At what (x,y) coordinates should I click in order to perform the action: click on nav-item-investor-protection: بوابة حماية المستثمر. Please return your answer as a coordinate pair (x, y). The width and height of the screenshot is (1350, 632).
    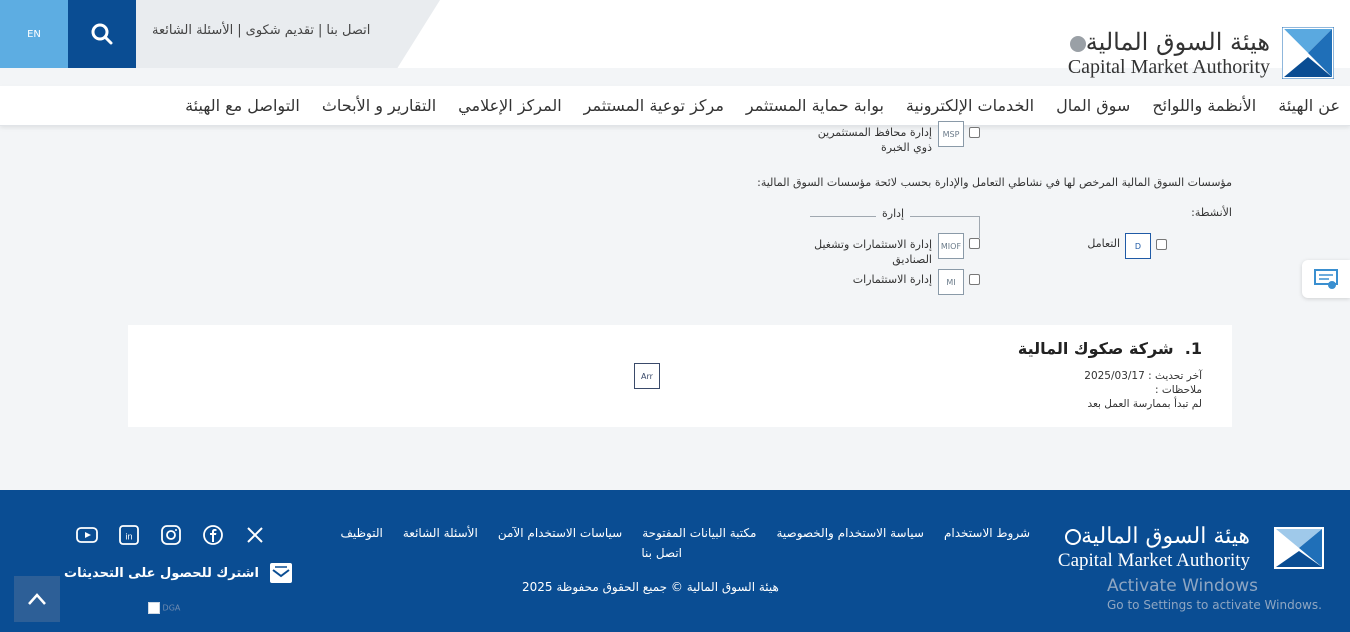
    Looking at the image, I should click on (815, 105).